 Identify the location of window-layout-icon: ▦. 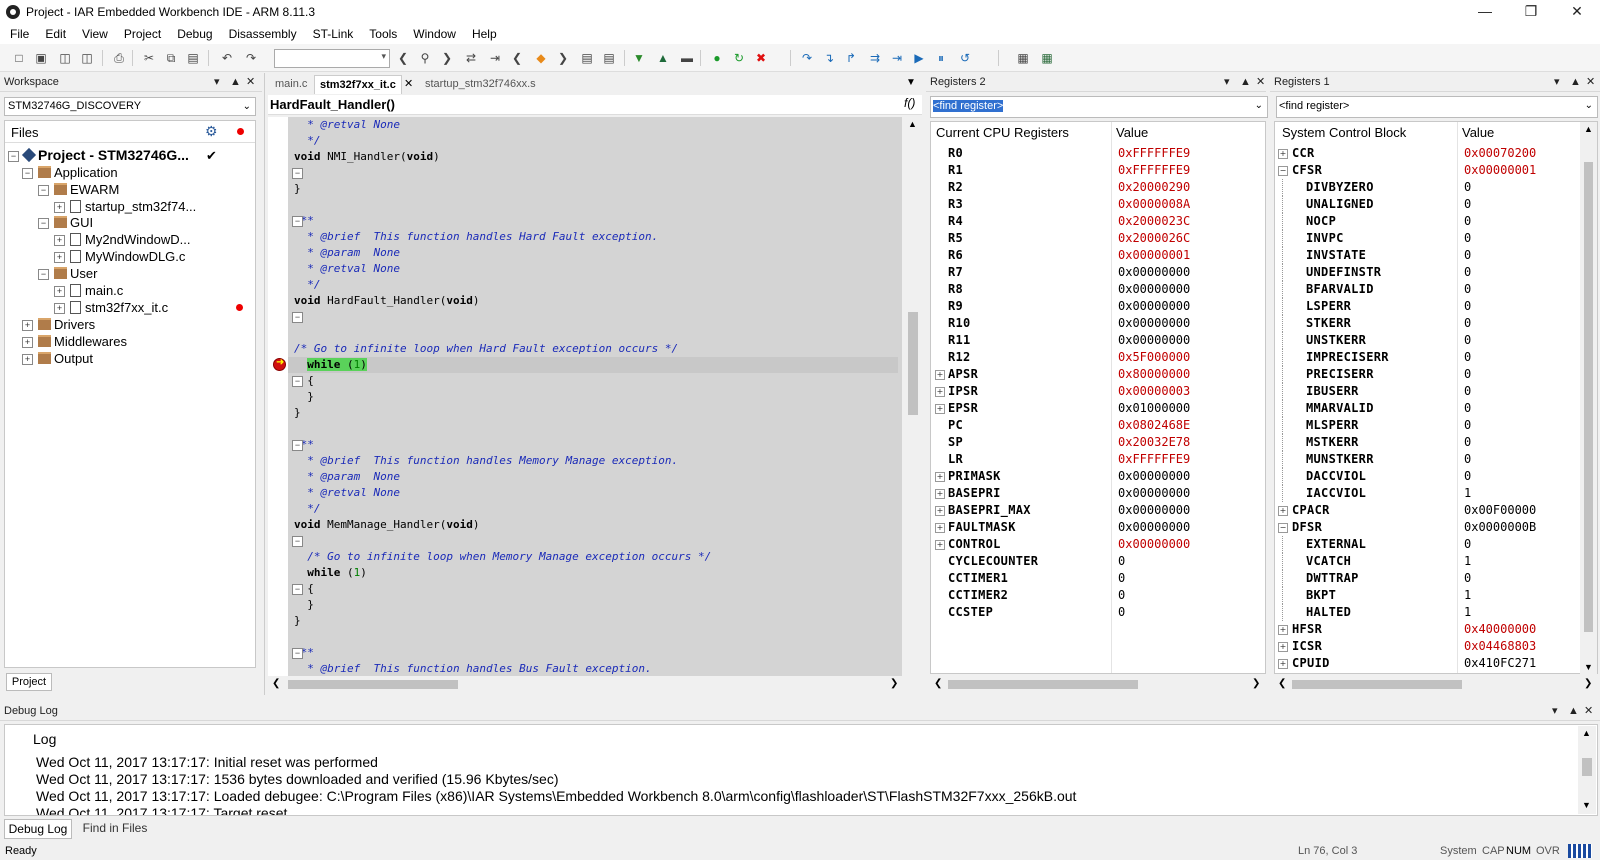
(1023, 58).